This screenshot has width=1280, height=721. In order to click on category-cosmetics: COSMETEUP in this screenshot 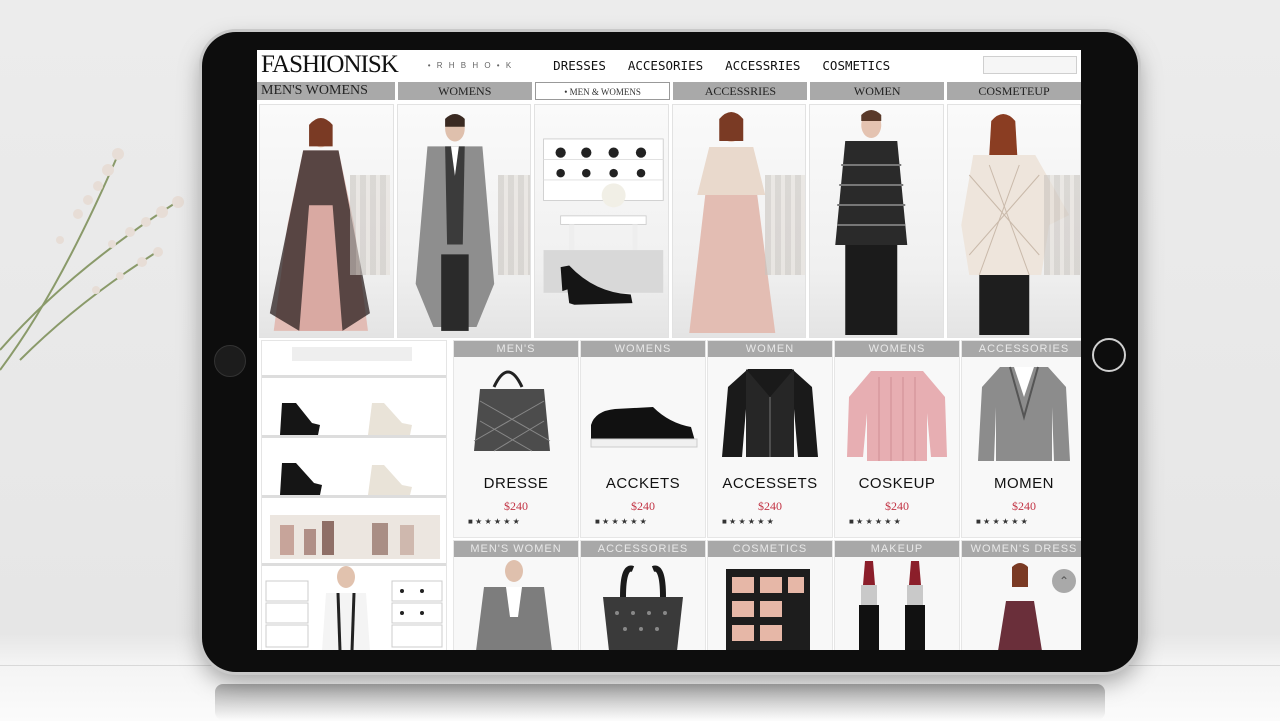, I will do `click(1014, 91)`.